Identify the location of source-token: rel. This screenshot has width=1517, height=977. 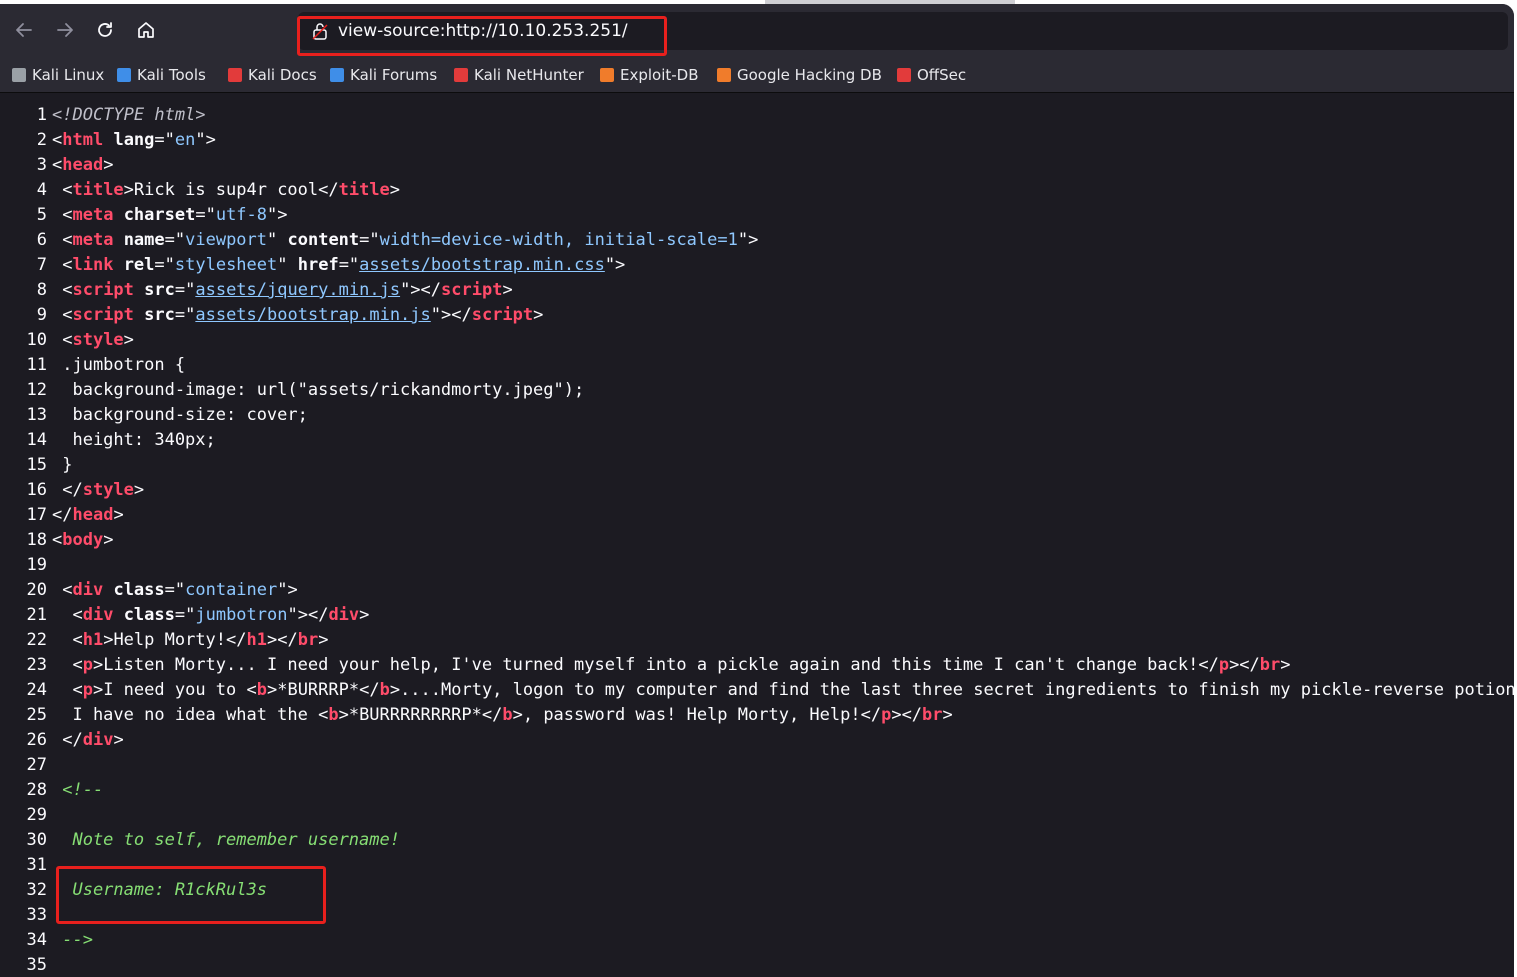
(139, 265).